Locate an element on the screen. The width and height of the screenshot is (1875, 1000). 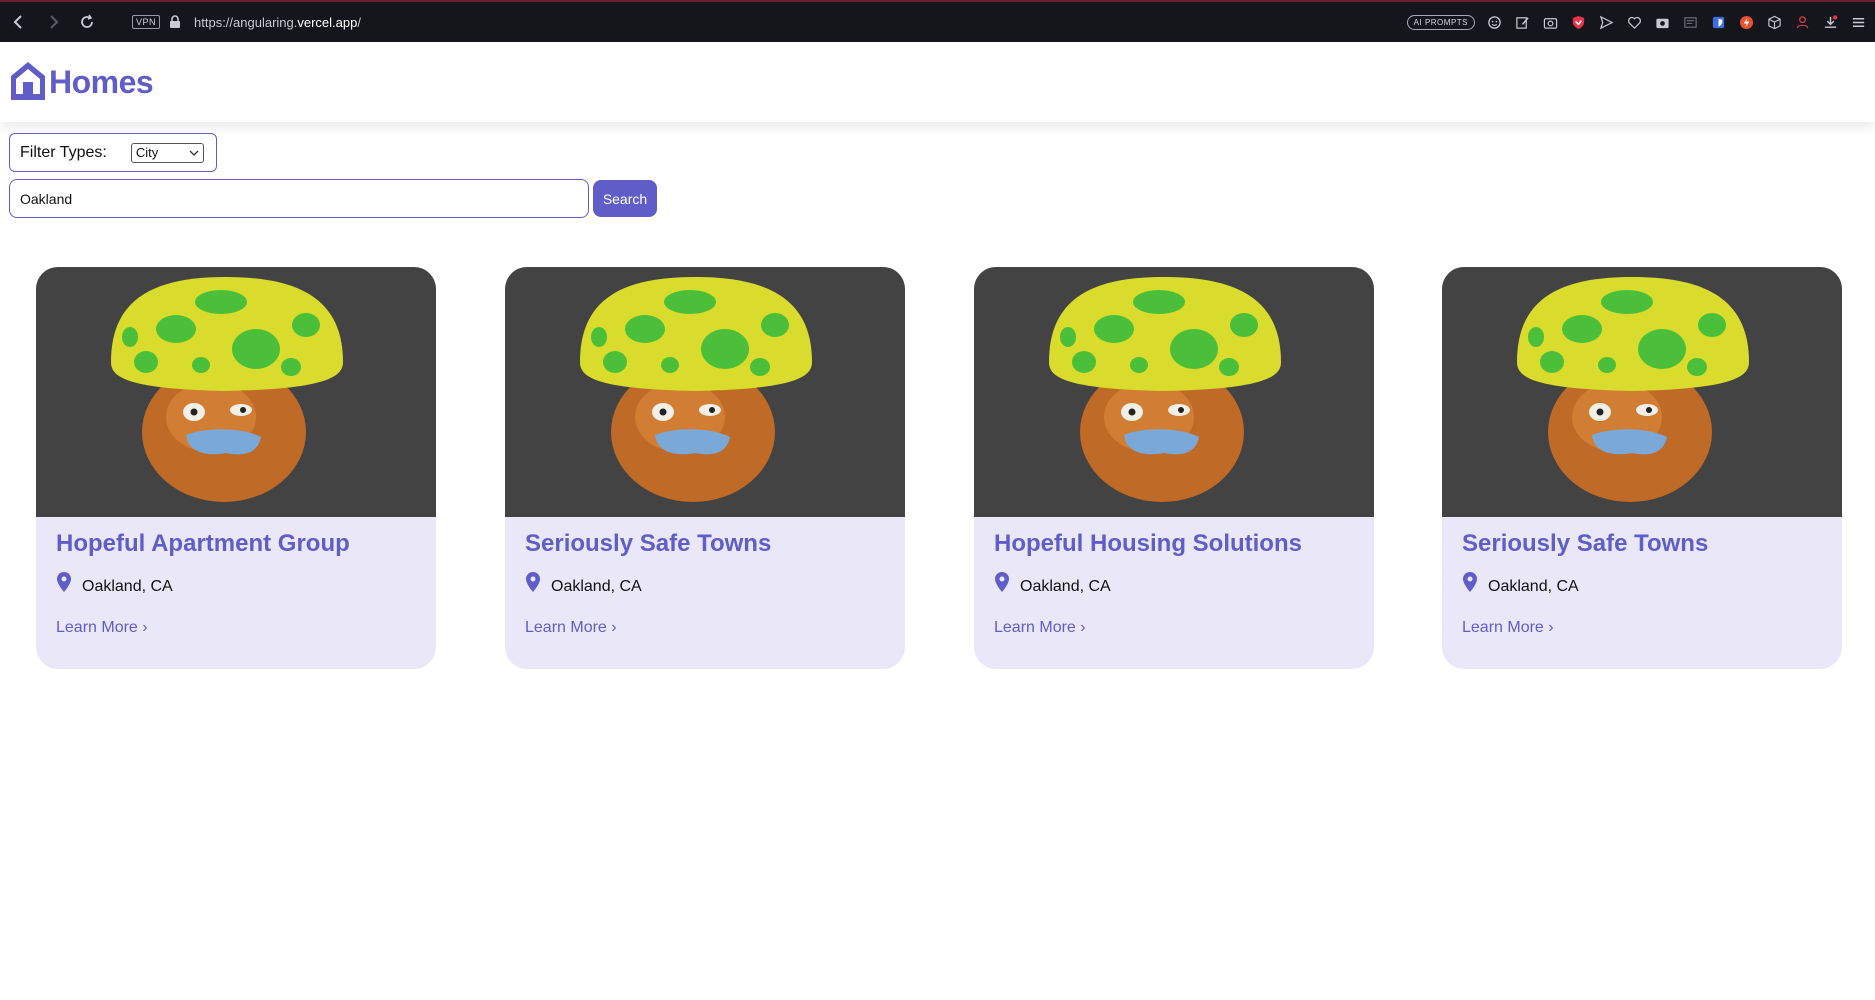
hamburger-menu-icon is located at coordinates (1858, 22).